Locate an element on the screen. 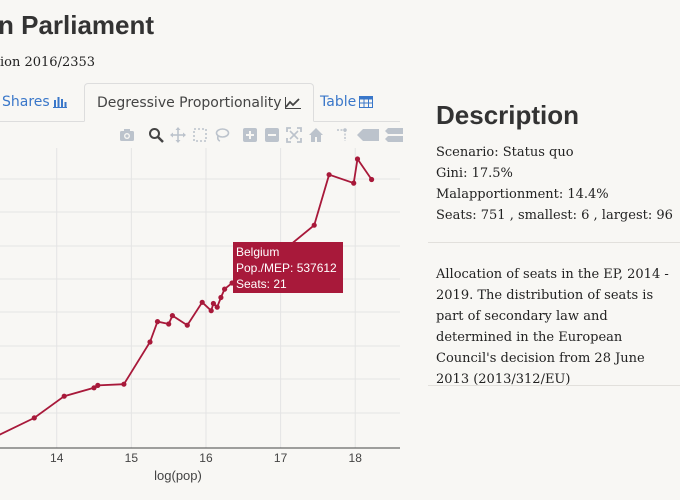  x-tick-label: 14 is located at coordinates (57, 458).